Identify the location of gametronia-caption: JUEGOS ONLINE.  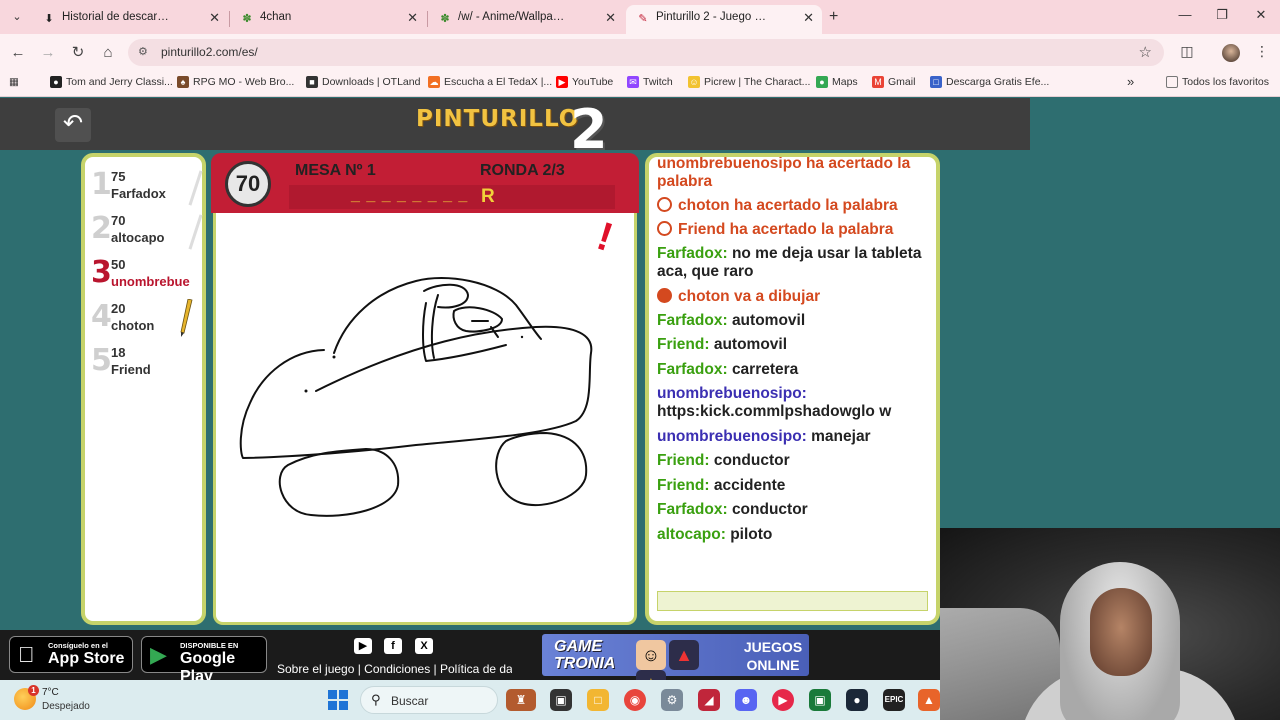
(773, 656).